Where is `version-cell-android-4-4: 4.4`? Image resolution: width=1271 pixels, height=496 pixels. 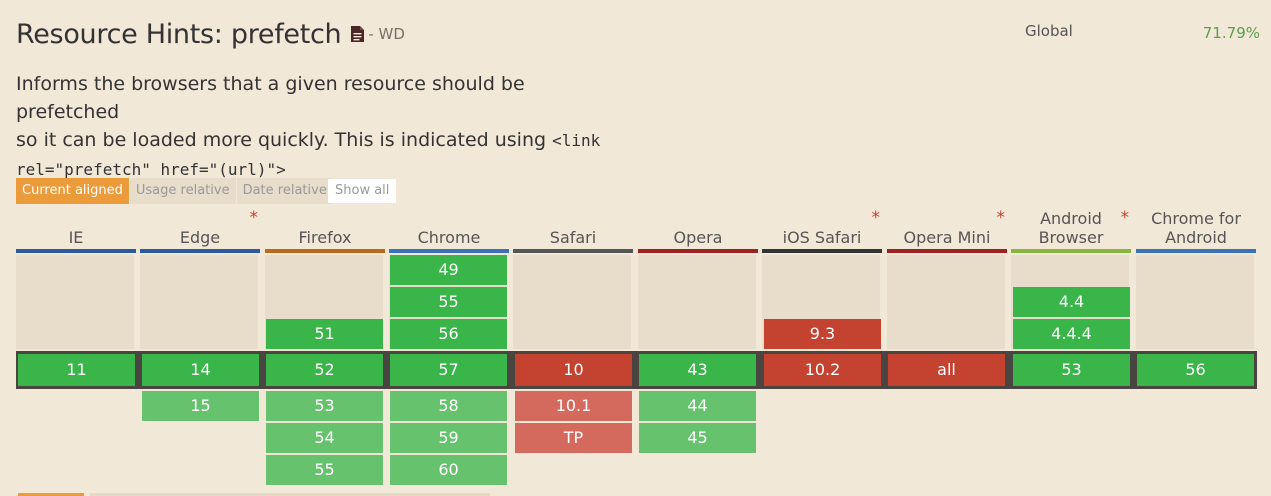
version-cell-android-4-4: 4.4 is located at coordinates (1071, 302).